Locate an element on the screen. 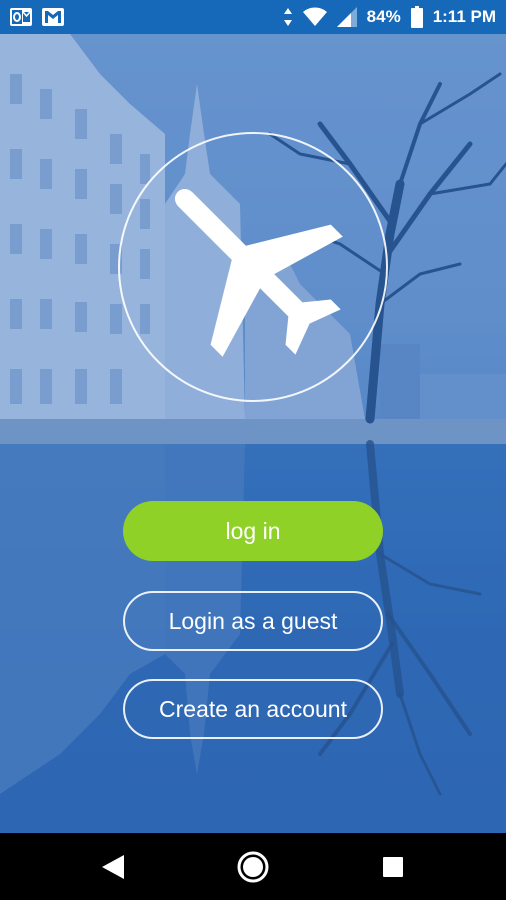  clock: 1:11 PM is located at coordinates (464, 16).